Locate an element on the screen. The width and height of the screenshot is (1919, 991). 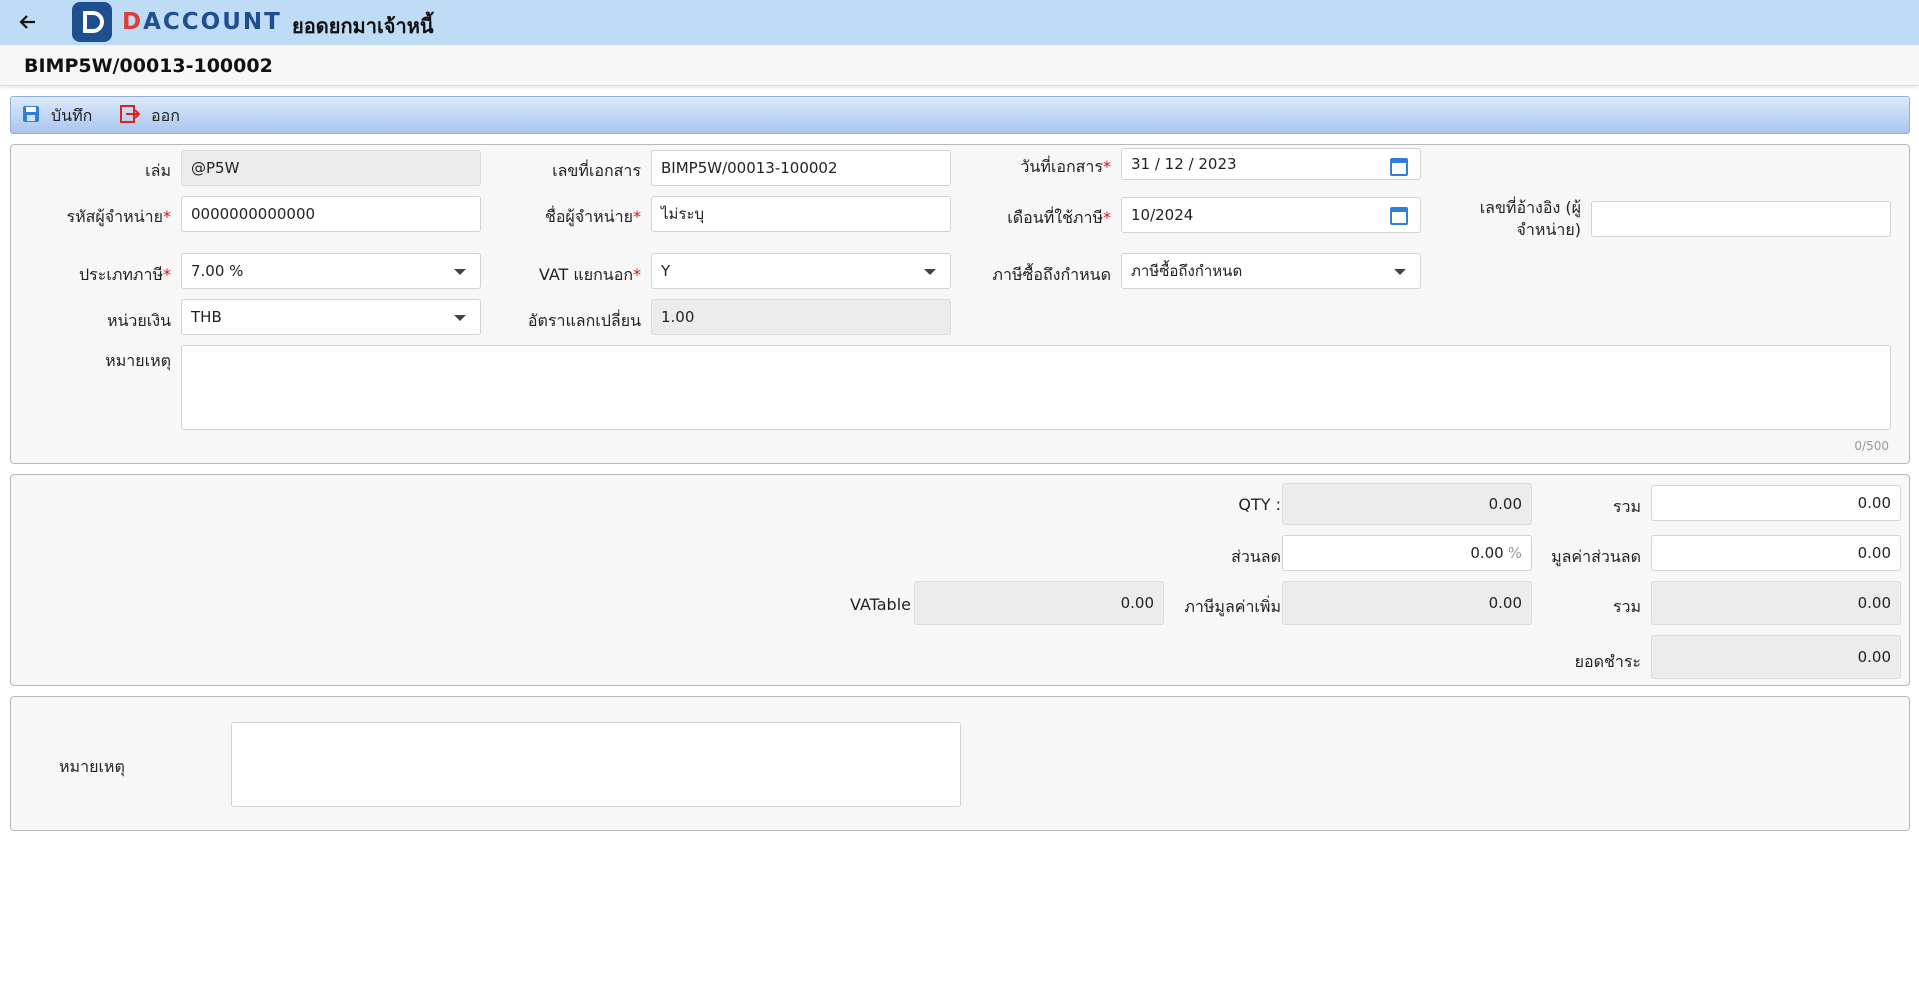
discount-amount-label: มูลค่าส่วนลด is located at coordinates (1596, 556).